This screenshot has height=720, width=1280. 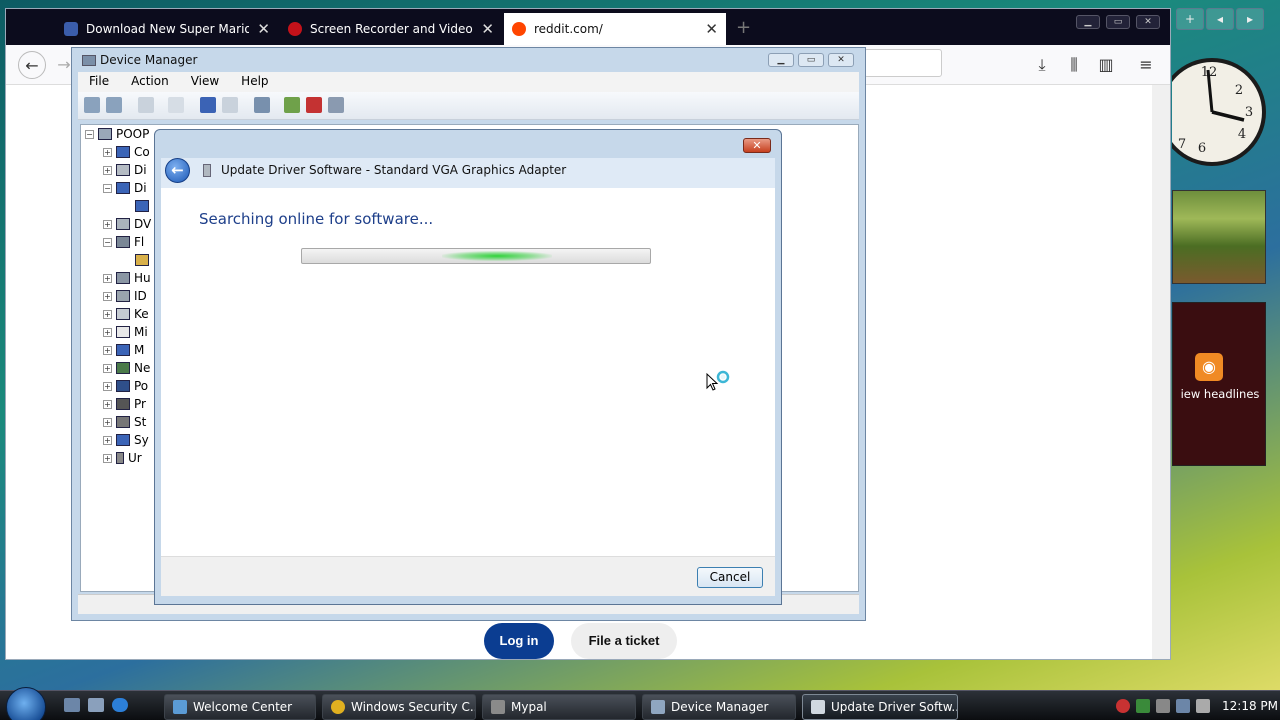 I want to click on tree-item: + M, so click(x=123, y=350).